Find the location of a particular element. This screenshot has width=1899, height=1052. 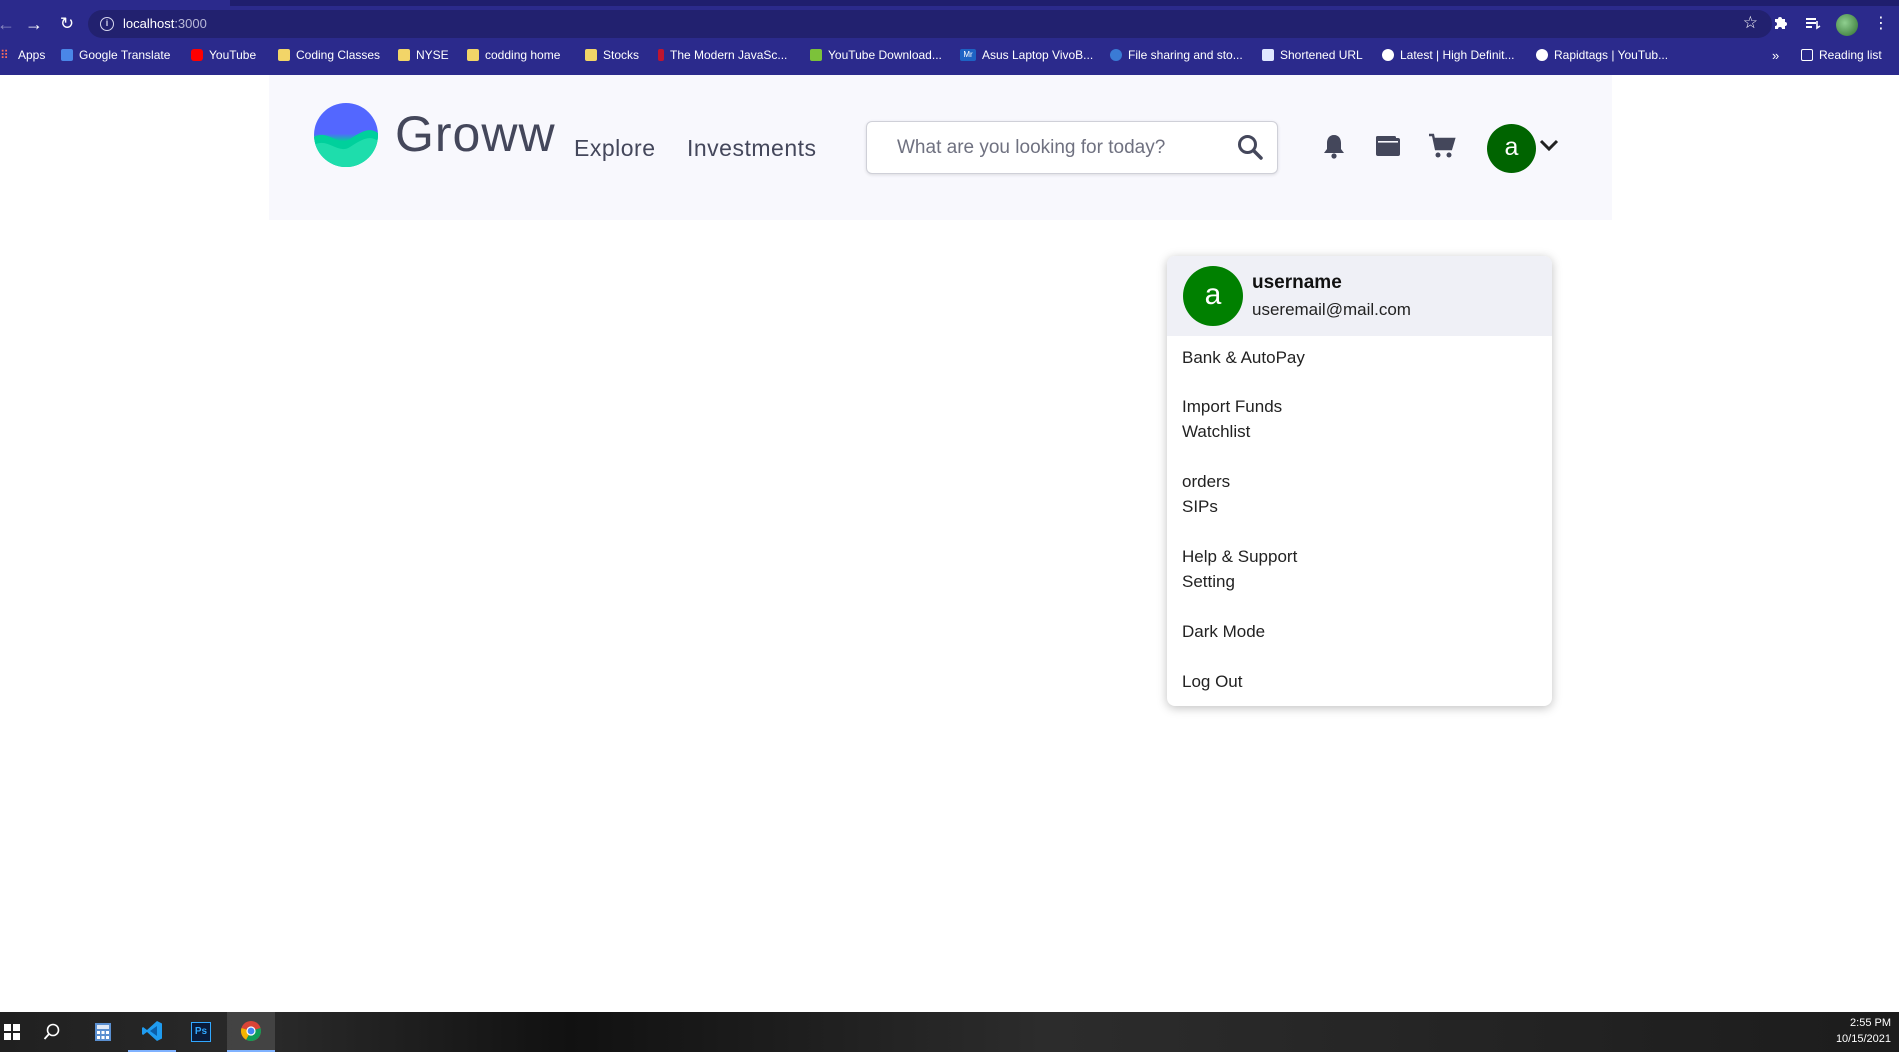

brand-name: Groww is located at coordinates (475, 134).